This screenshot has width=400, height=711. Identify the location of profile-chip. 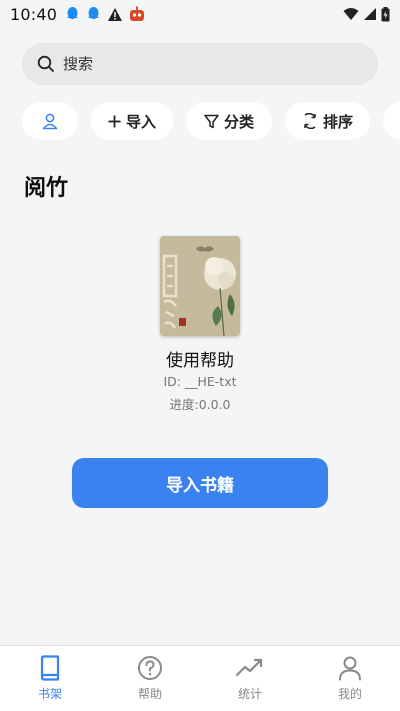
(50, 121).